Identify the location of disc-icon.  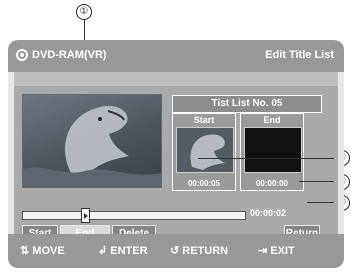
(22, 55).